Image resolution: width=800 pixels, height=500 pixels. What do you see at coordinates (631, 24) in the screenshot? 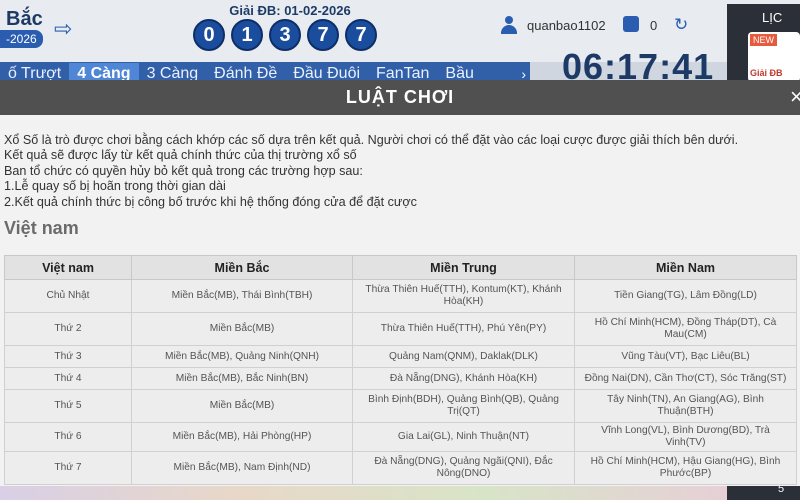
I see `wallet-icon` at bounding box center [631, 24].